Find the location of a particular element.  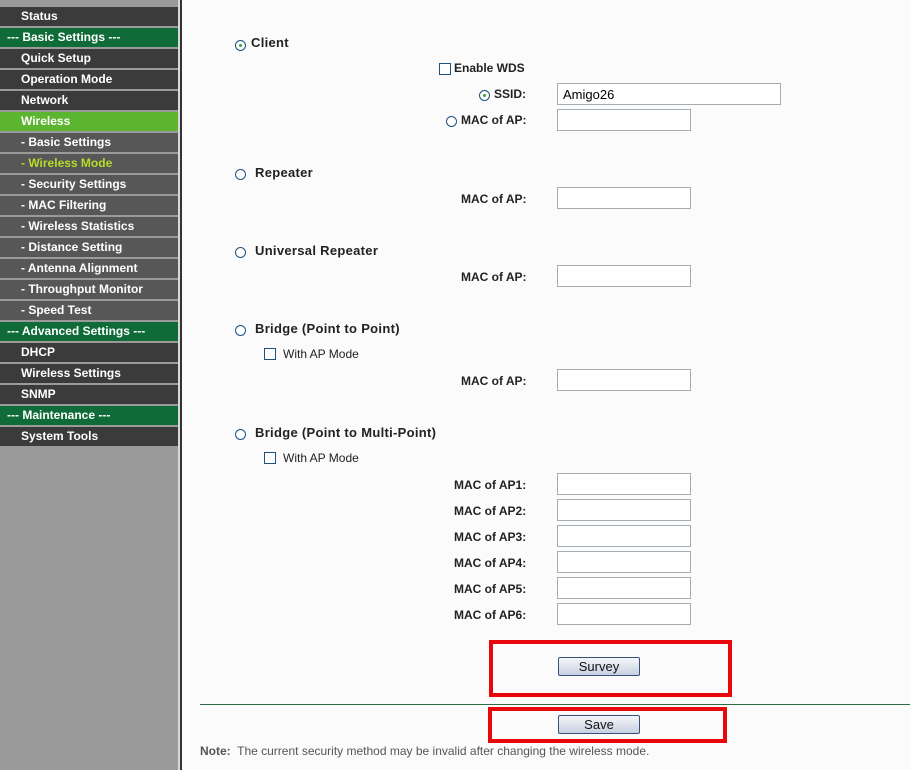

enable-wds-checkbox is located at coordinates (445, 69).